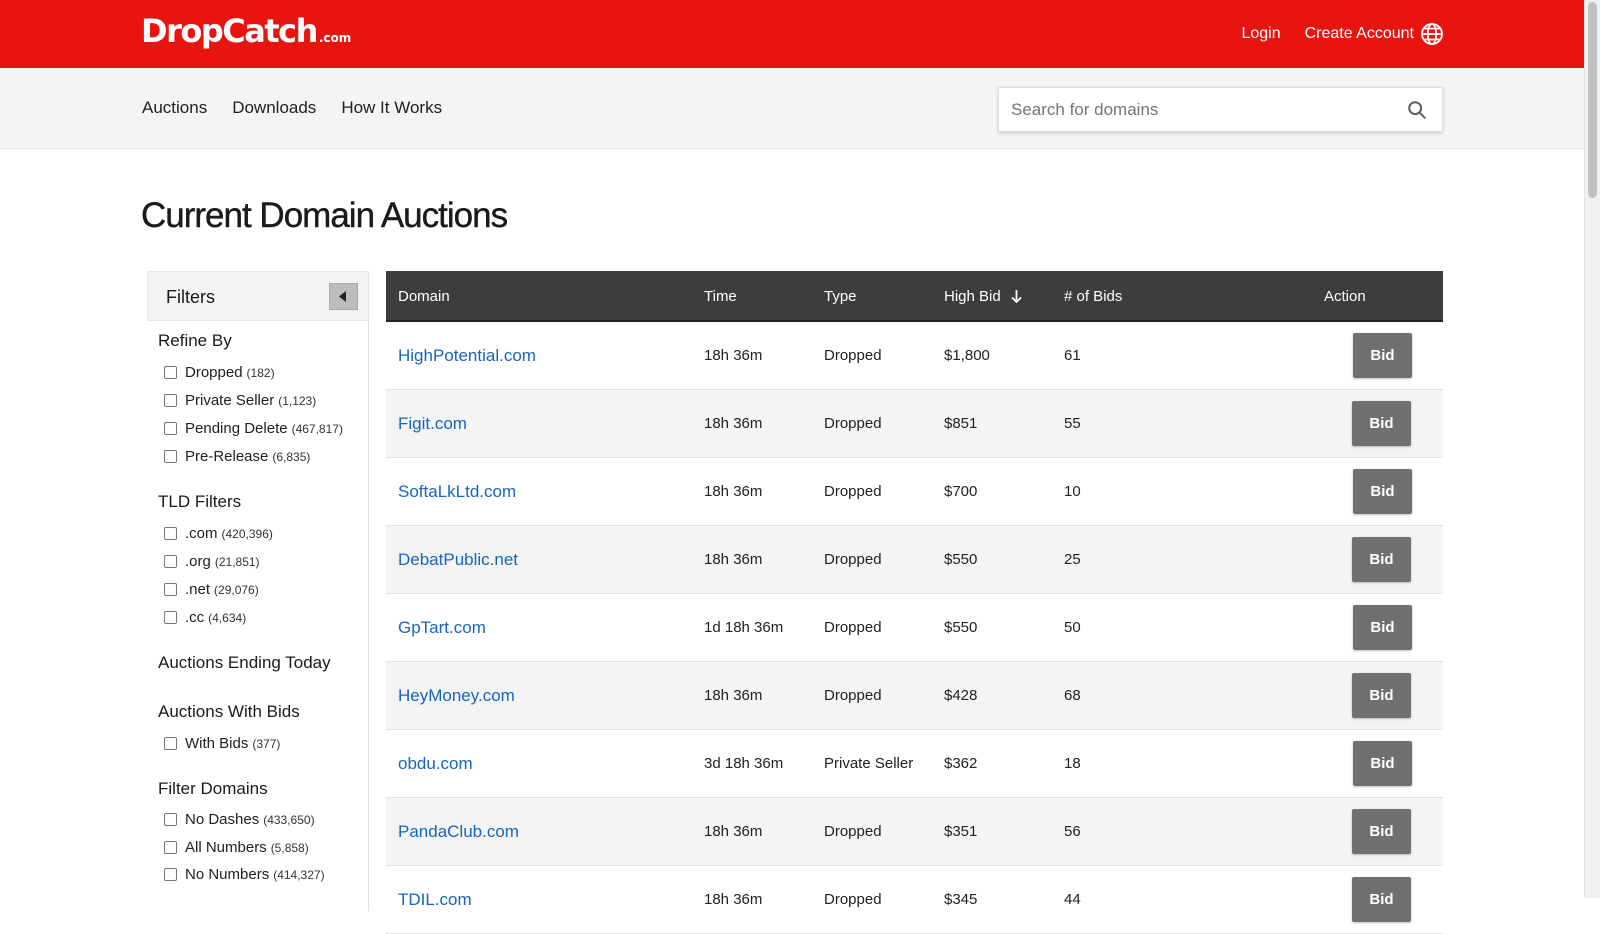 The height and width of the screenshot is (934, 1600). I want to click on collapse-filters-button, so click(343, 296).